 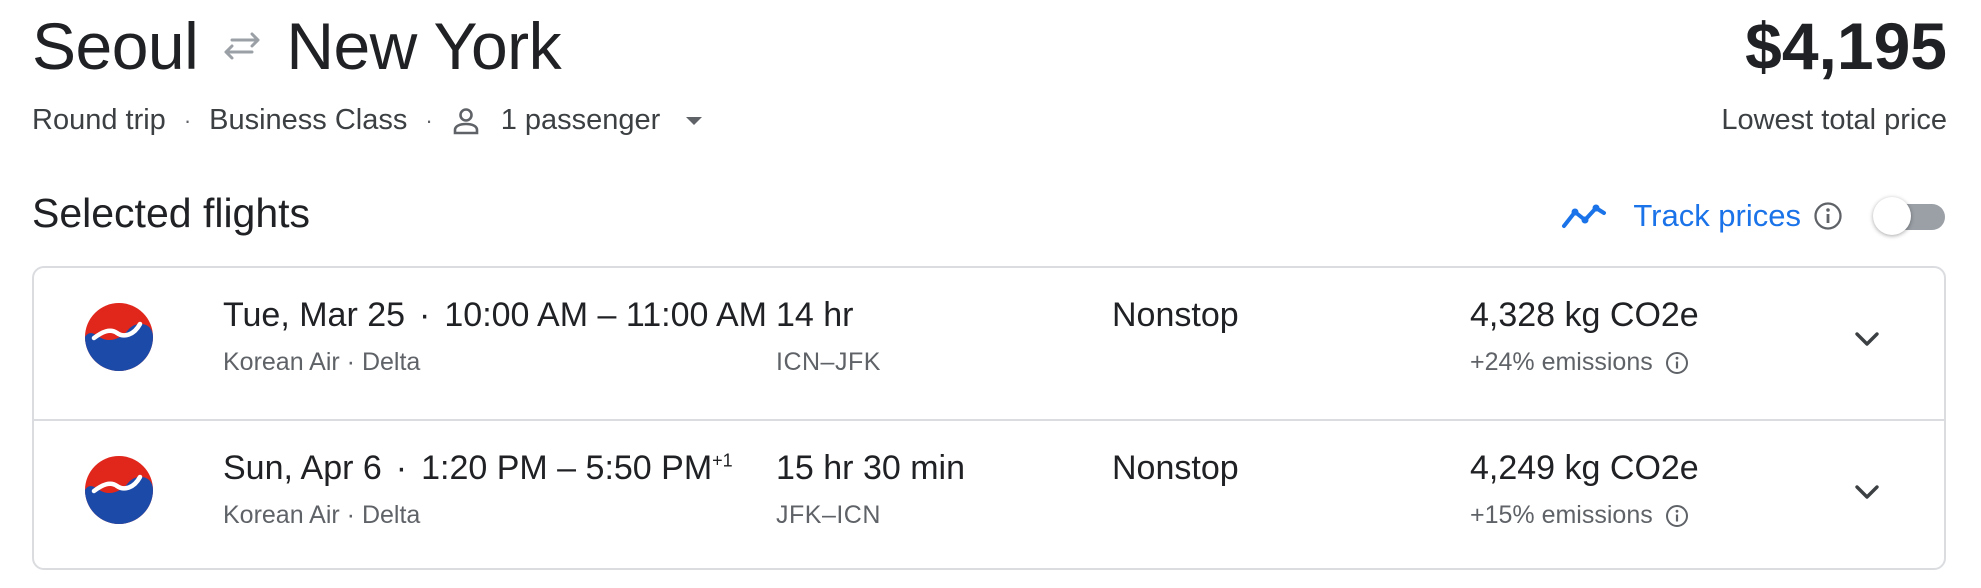 What do you see at coordinates (1584, 315) in the screenshot?
I see `emissions-value: 4,328 kg CO2e` at bounding box center [1584, 315].